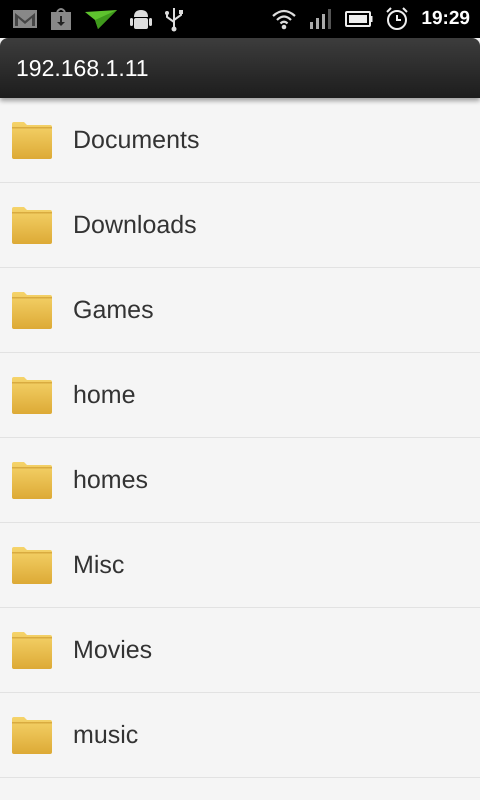 The width and height of the screenshot is (480, 800). I want to click on alarm-clock-icon, so click(397, 19).